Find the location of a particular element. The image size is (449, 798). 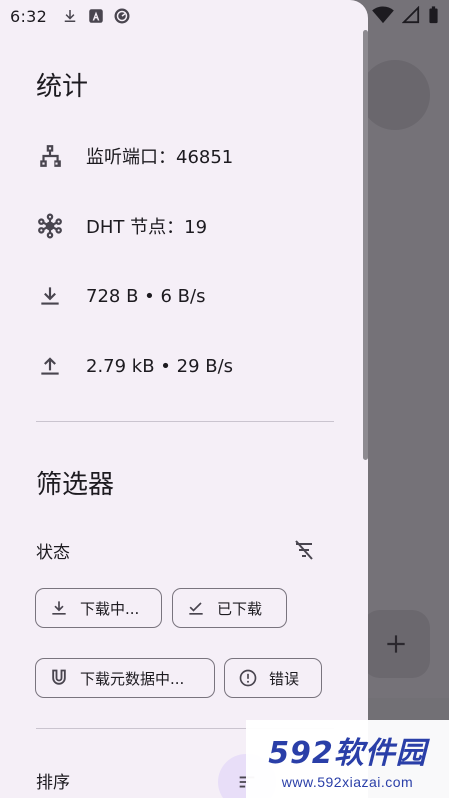

divider is located at coordinates (185, 421).